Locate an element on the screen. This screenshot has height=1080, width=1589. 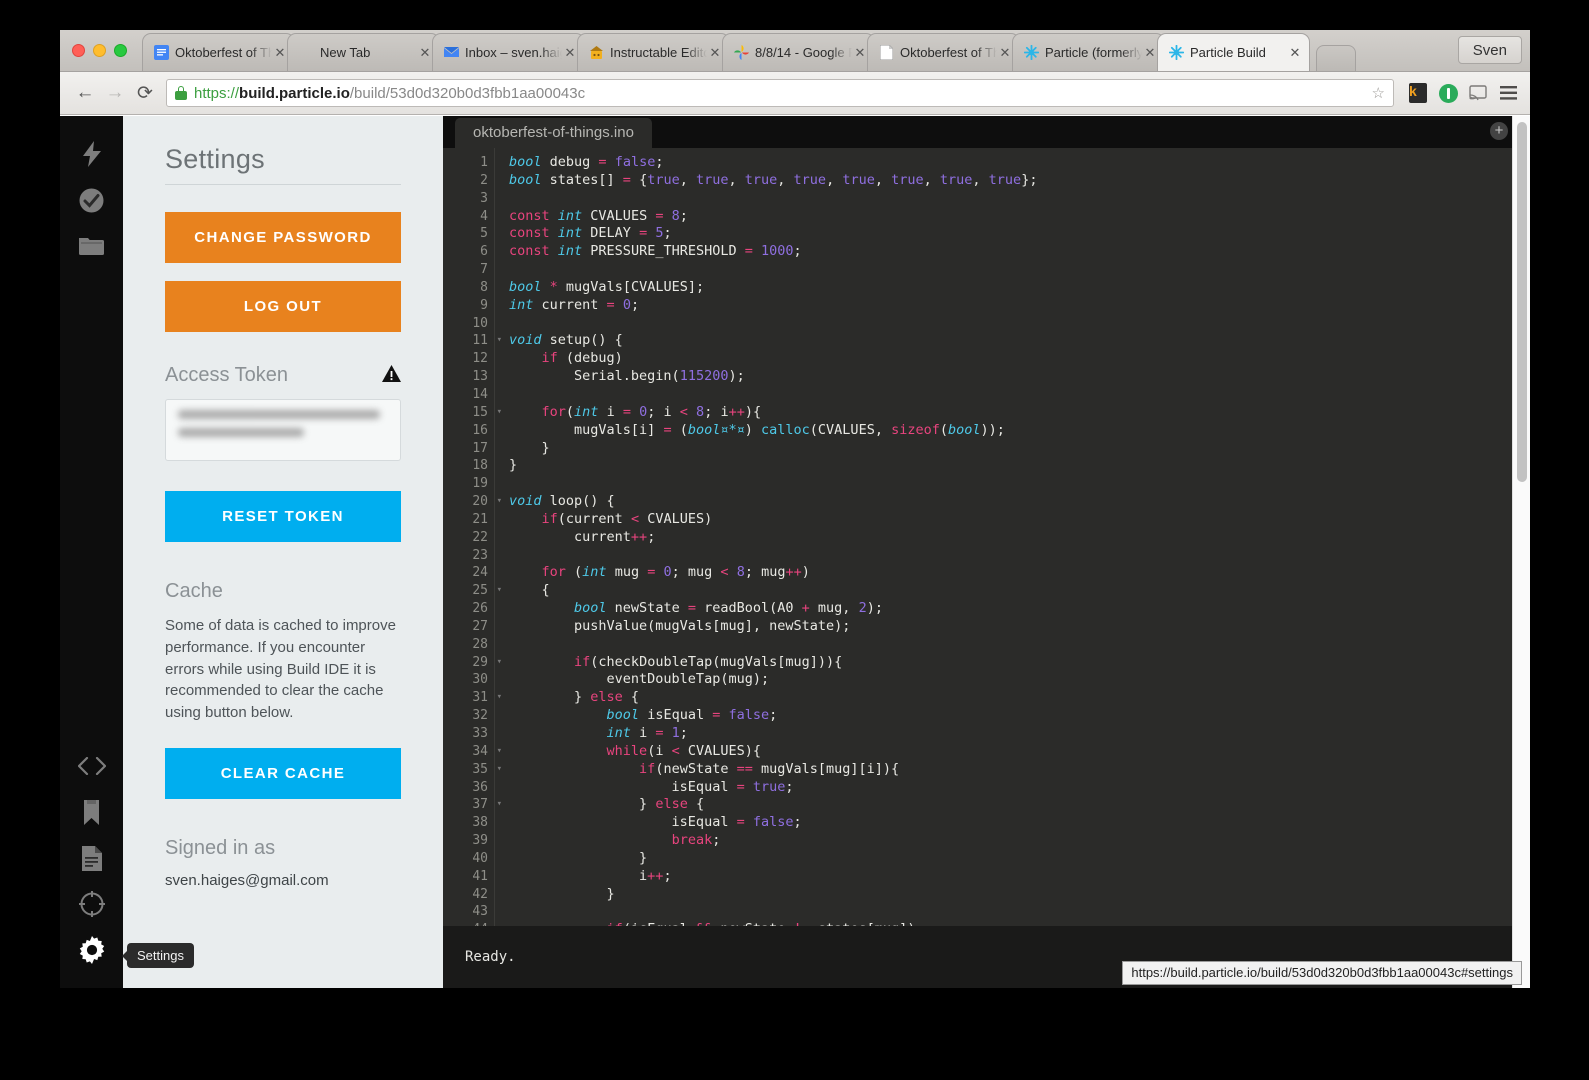
clear-cache-button: CLEAR CACHE is located at coordinates (283, 773).